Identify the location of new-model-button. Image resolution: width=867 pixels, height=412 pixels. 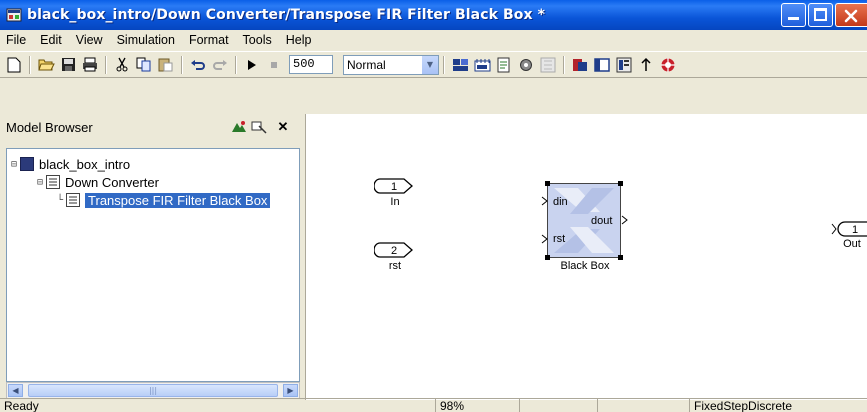
(14, 65).